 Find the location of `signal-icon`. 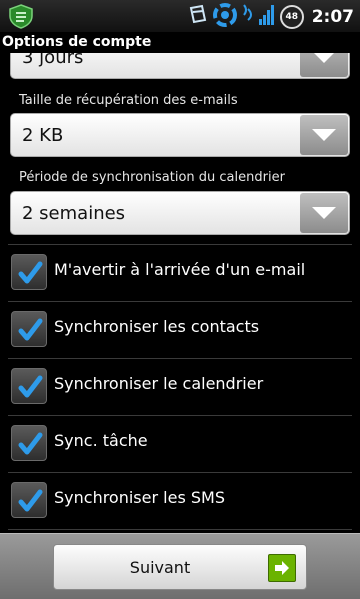

signal-icon is located at coordinates (267, 17).